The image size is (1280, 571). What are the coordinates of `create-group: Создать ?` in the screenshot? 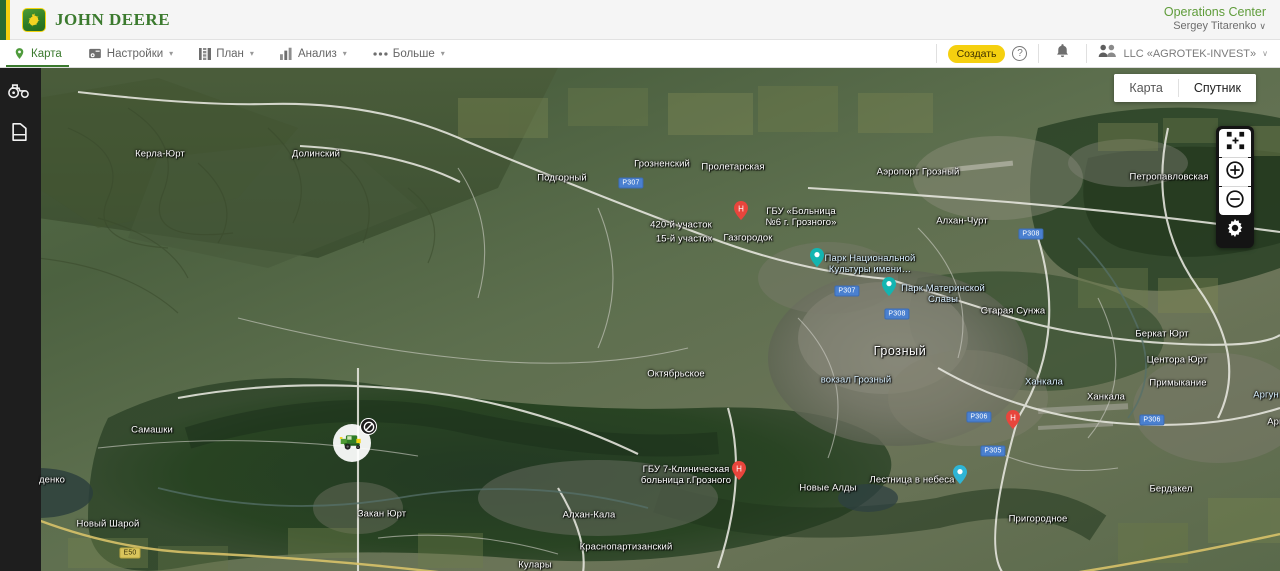 It's located at (988, 53).